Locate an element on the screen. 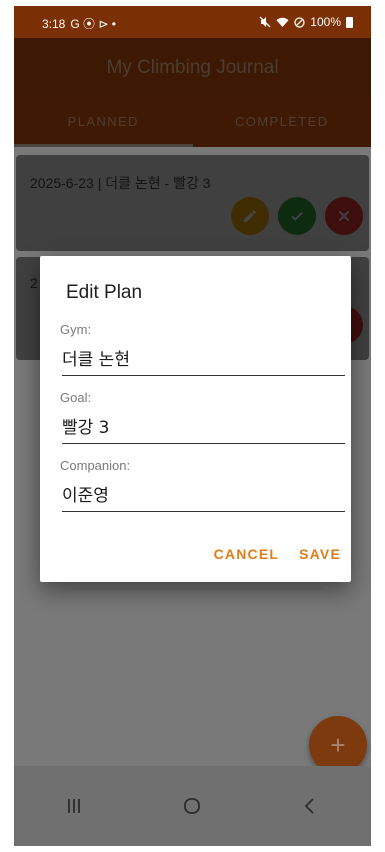 This screenshot has height=852, width=385. status-time: 3:18 is located at coordinates (54, 23).